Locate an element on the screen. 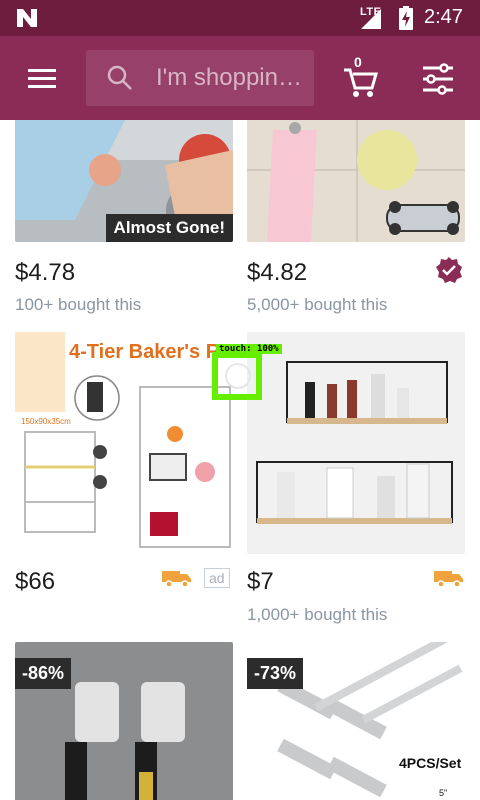 Image resolution: width=480 pixels, height=800 pixels. product-image: Almost Gone! is located at coordinates (124, 181).